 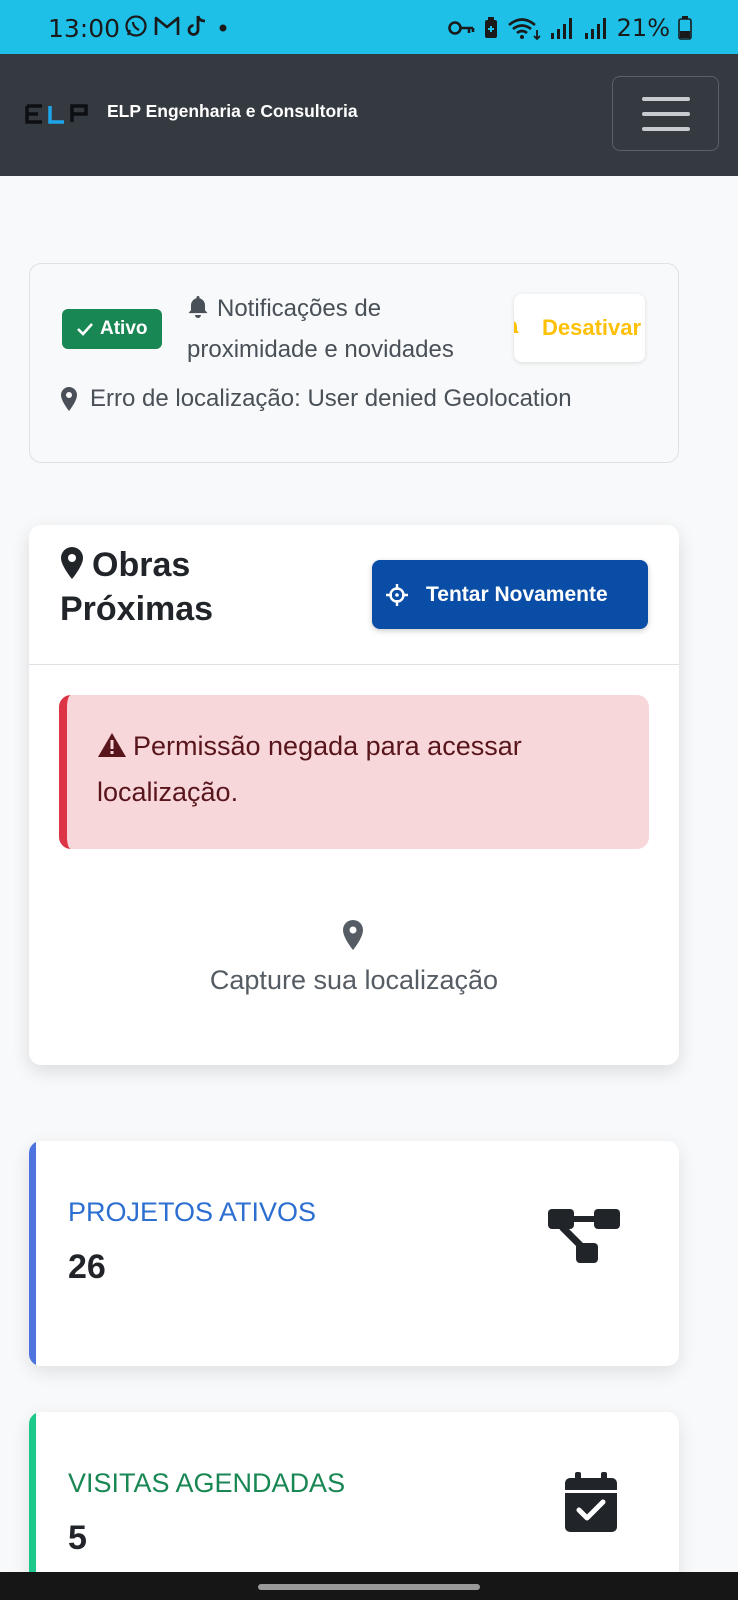 I want to click on deactivate-button-label: Desativar, so click(x=592, y=327).